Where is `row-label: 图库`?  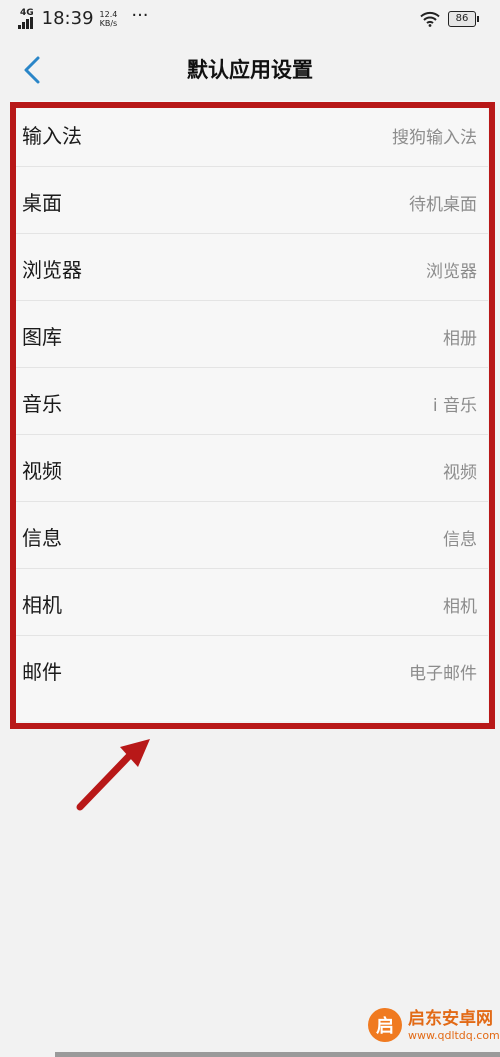
row-label: 图库 is located at coordinates (42, 337).